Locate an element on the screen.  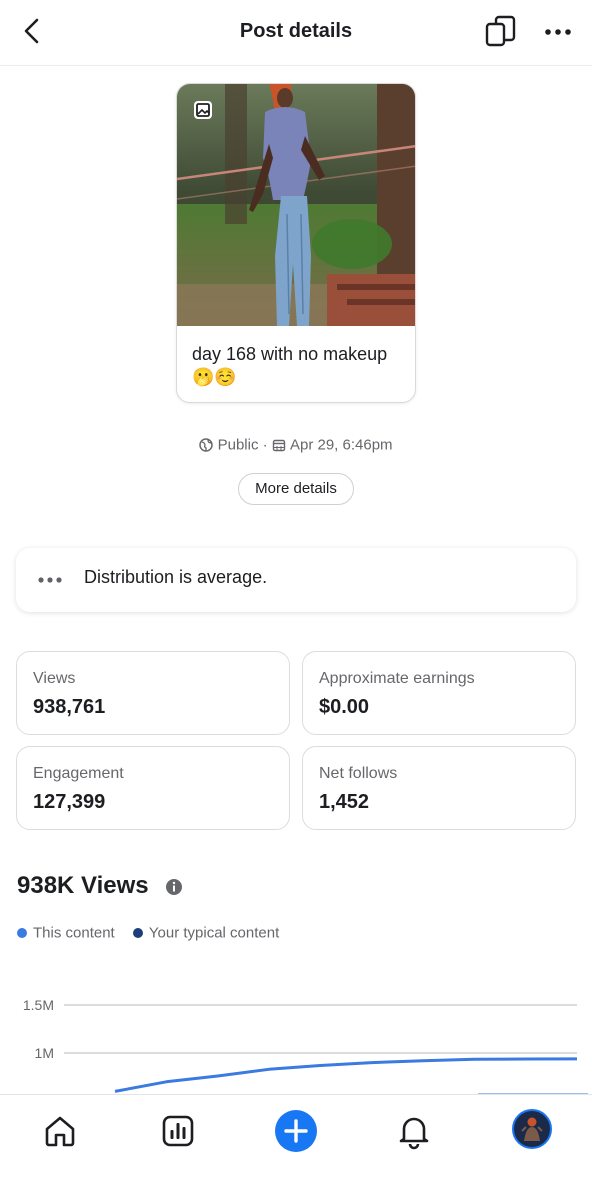
more-details-button: More details is located at coordinates (296, 489).